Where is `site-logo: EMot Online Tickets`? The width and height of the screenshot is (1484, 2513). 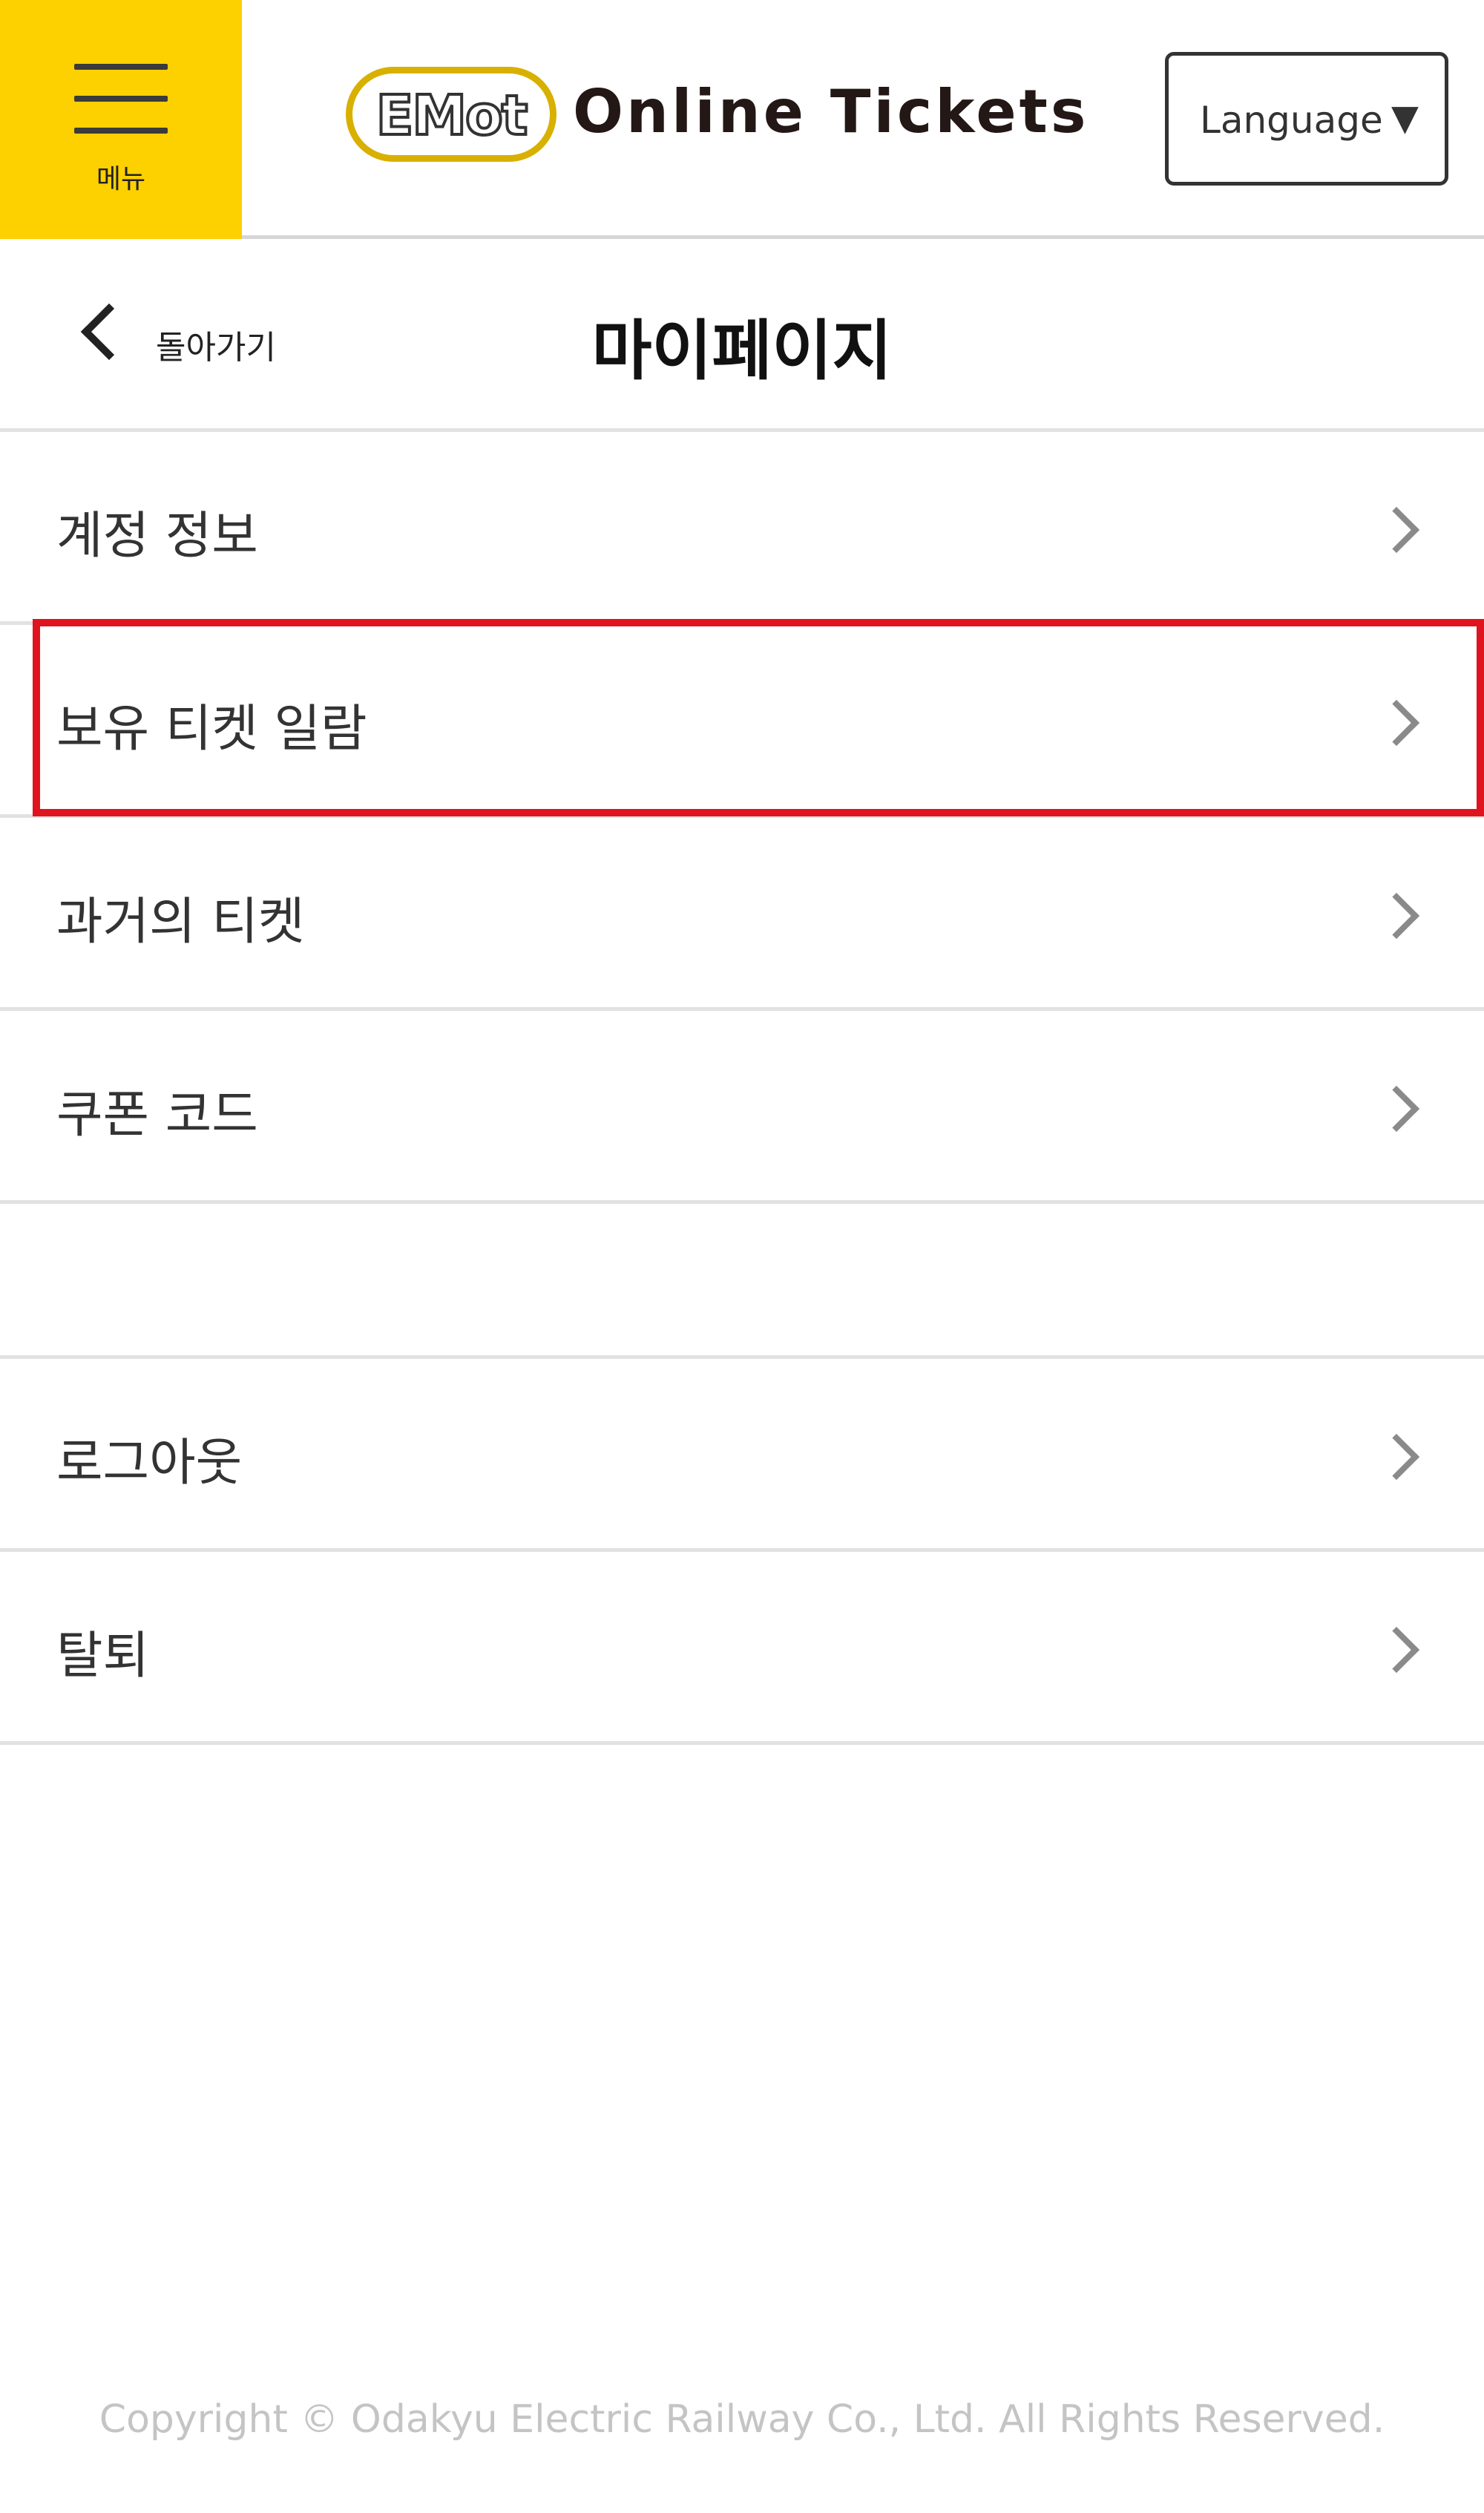 site-logo: EMot Online Tickets is located at coordinates (716, 117).